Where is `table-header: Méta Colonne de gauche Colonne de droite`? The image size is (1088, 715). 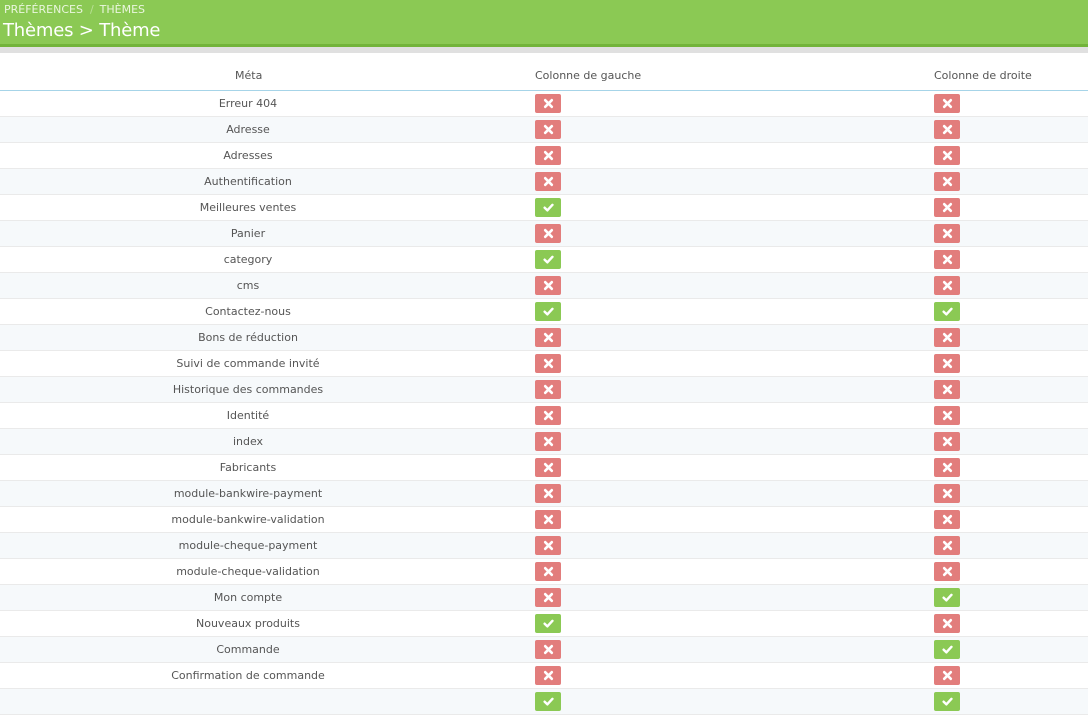
table-header: Méta Colonne de gauche Colonne de droite is located at coordinates (544, 72).